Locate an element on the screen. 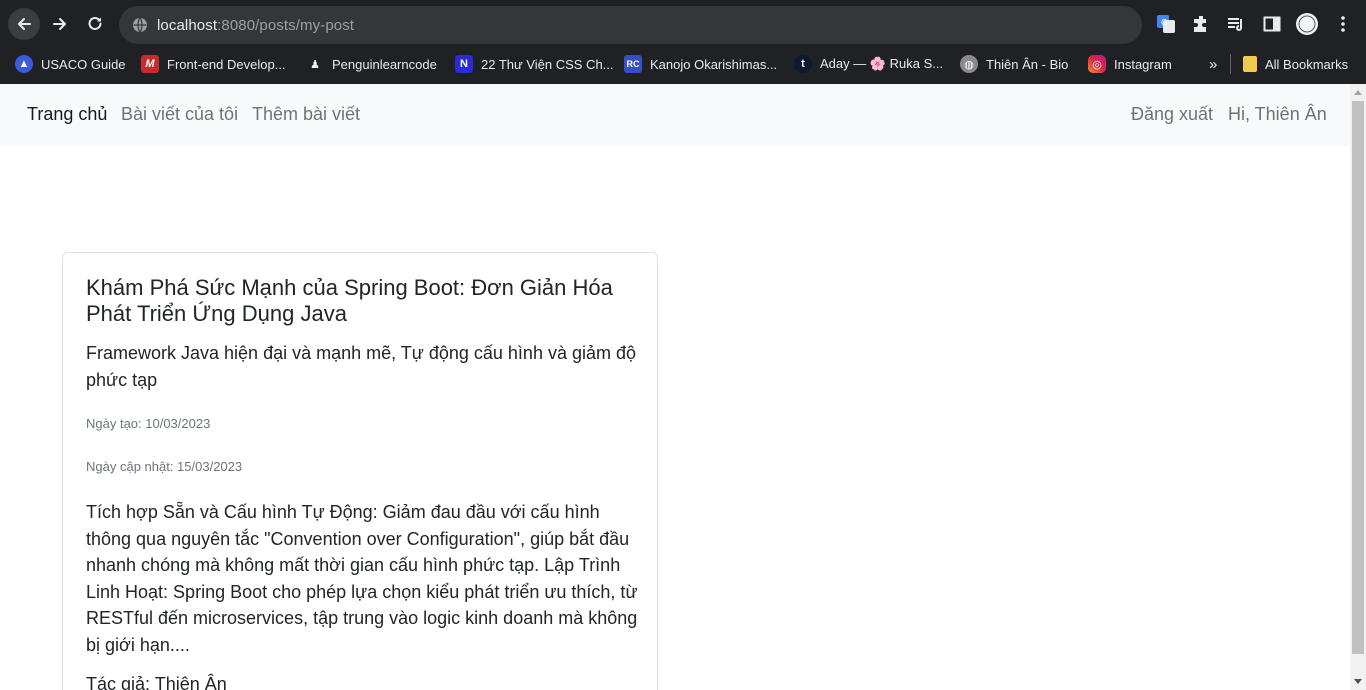 This screenshot has width=1366, height=690. svg-text: G is located at coordinates (1164, 22).